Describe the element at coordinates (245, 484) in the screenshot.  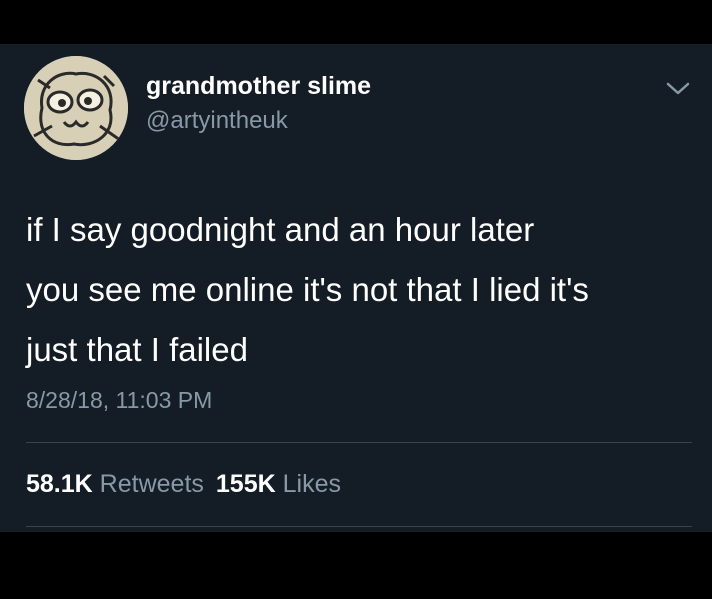
I see `likes-count: 155K` at that location.